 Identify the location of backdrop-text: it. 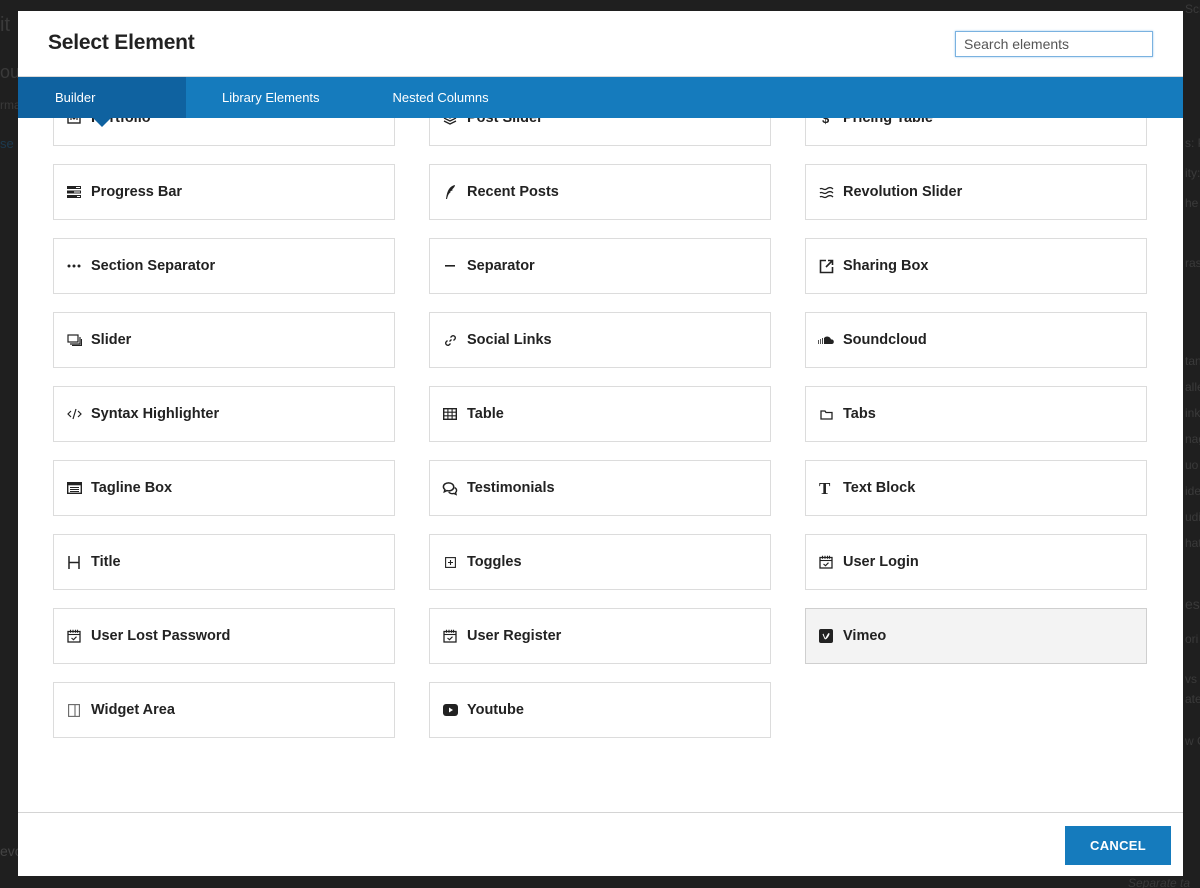
(5, 25).